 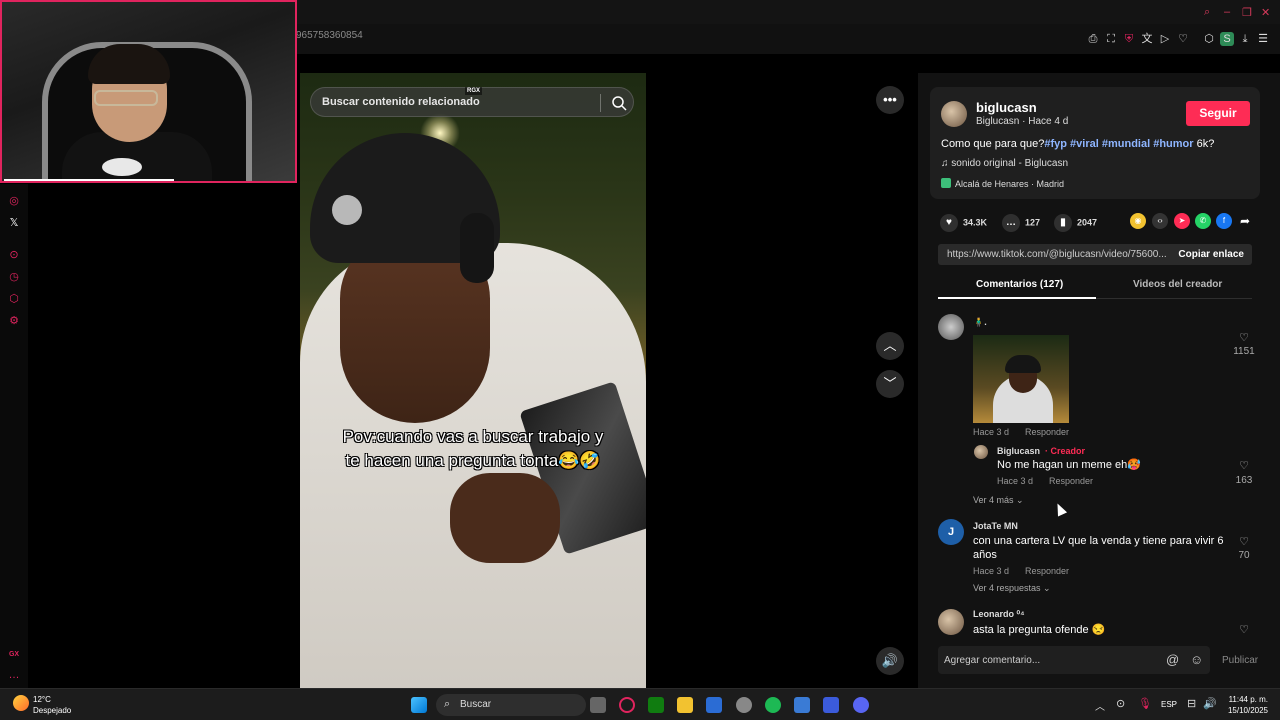 What do you see at coordinates (1177, 284) in the screenshot?
I see `tab-creator-videos: Videos del creador` at bounding box center [1177, 284].